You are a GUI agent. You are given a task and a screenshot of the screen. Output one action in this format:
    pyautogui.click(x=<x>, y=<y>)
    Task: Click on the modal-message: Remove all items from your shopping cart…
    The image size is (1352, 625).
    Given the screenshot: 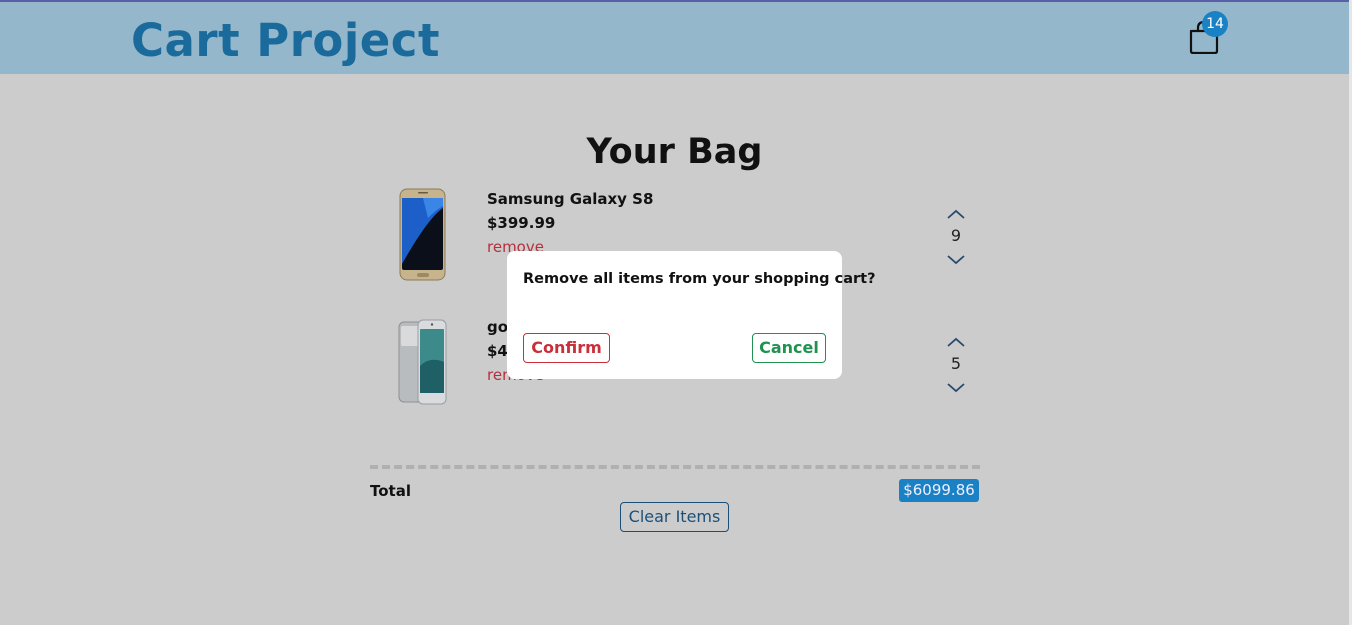 What is the action you would take?
    pyautogui.click(x=699, y=279)
    